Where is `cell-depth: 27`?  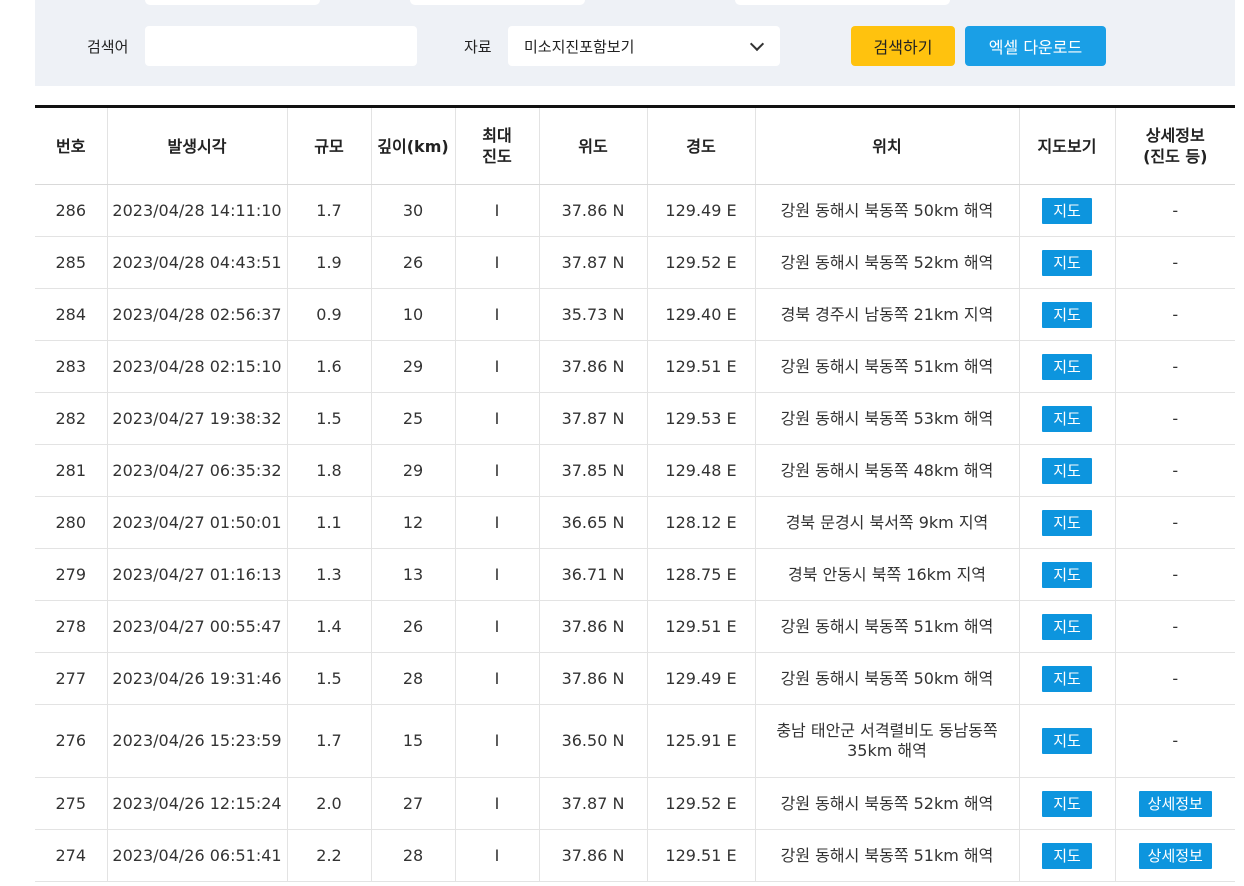 cell-depth: 27 is located at coordinates (412, 803).